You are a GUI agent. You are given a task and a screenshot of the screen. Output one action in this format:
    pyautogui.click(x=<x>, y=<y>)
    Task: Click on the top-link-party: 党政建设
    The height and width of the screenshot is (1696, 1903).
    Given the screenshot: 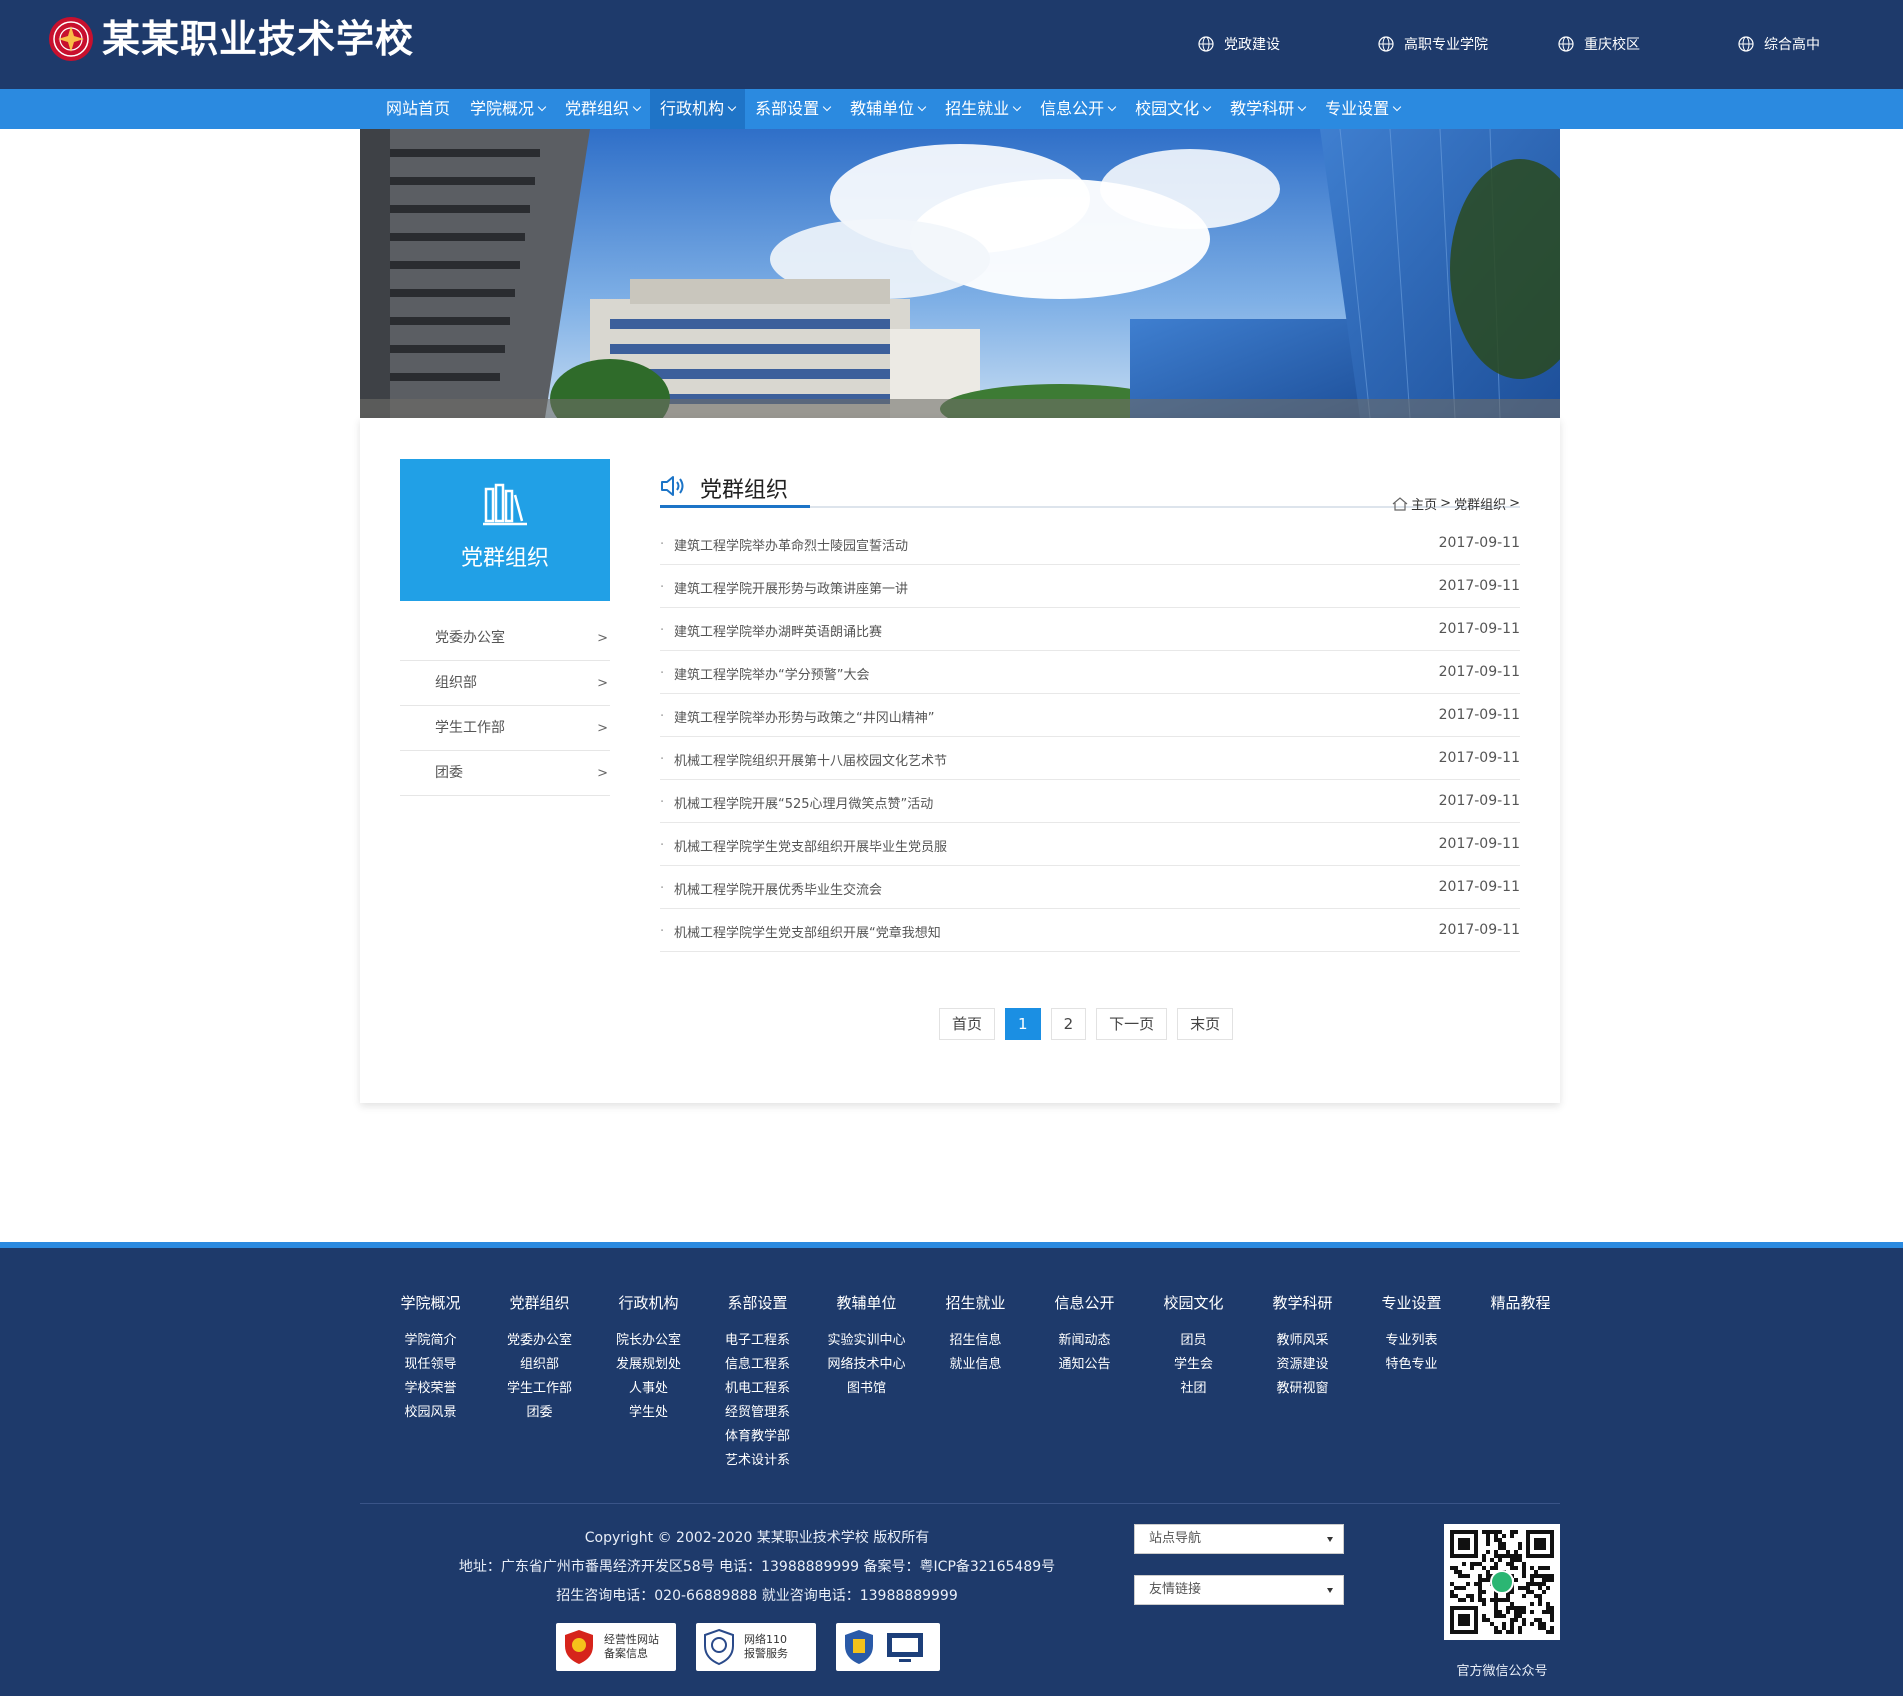 What is the action you would take?
    pyautogui.click(x=1288, y=44)
    